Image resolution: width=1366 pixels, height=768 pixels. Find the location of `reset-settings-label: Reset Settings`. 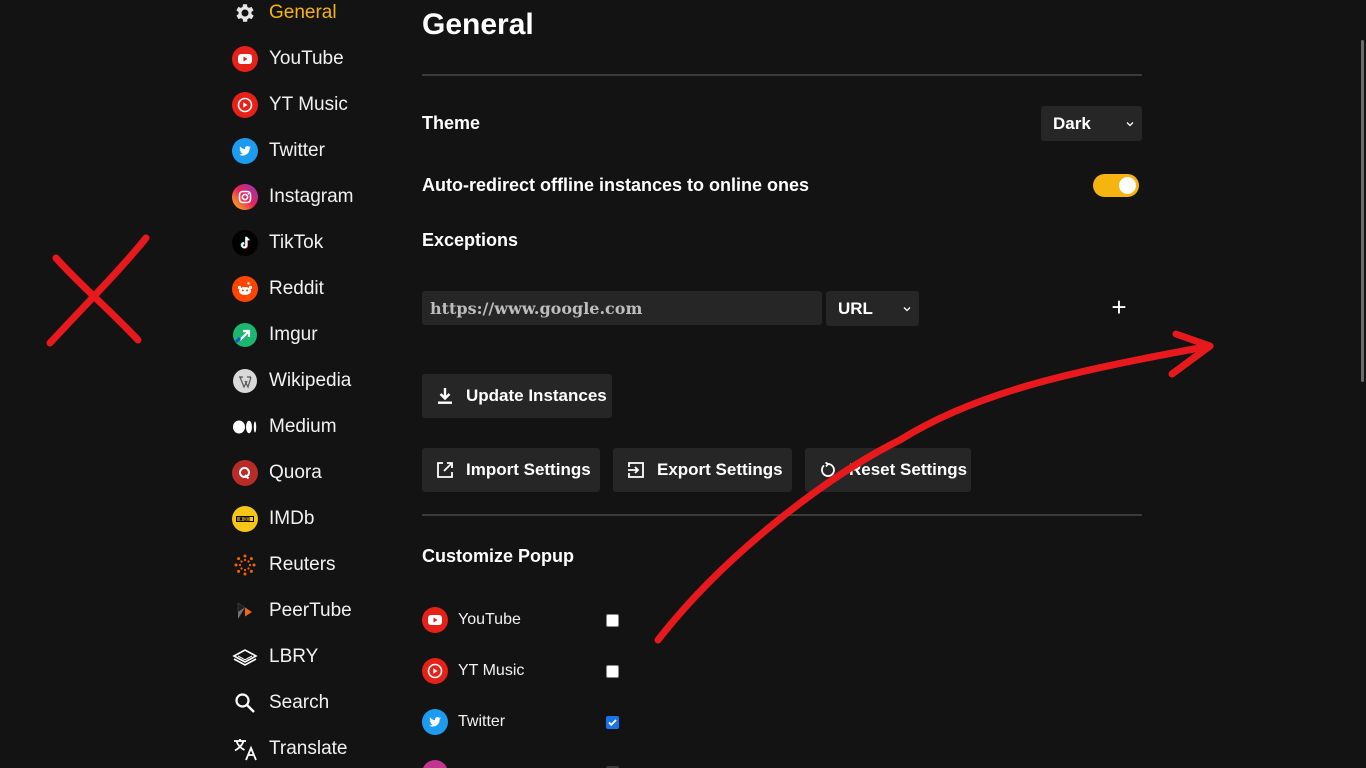

reset-settings-label: Reset Settings is located at coordinates (908, 469).